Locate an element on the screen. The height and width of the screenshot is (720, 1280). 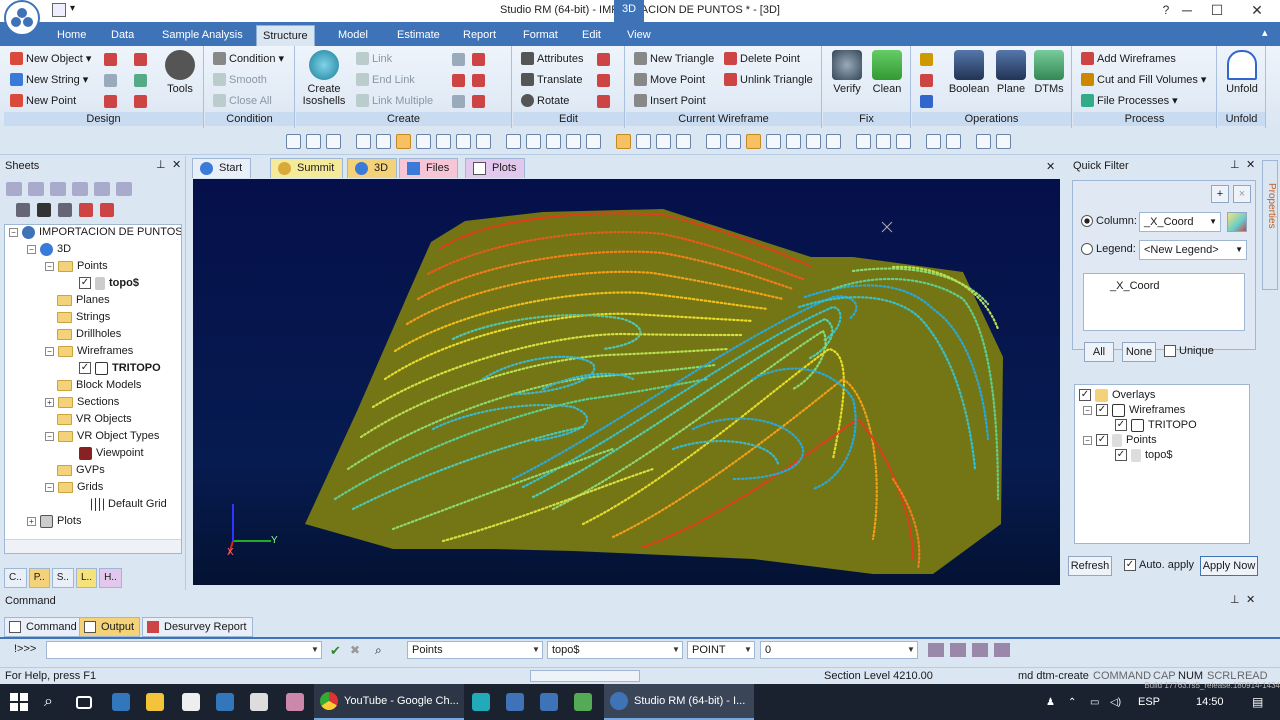
overlay-points-checkbox: ✓ is located at coordinates (1102, 440).